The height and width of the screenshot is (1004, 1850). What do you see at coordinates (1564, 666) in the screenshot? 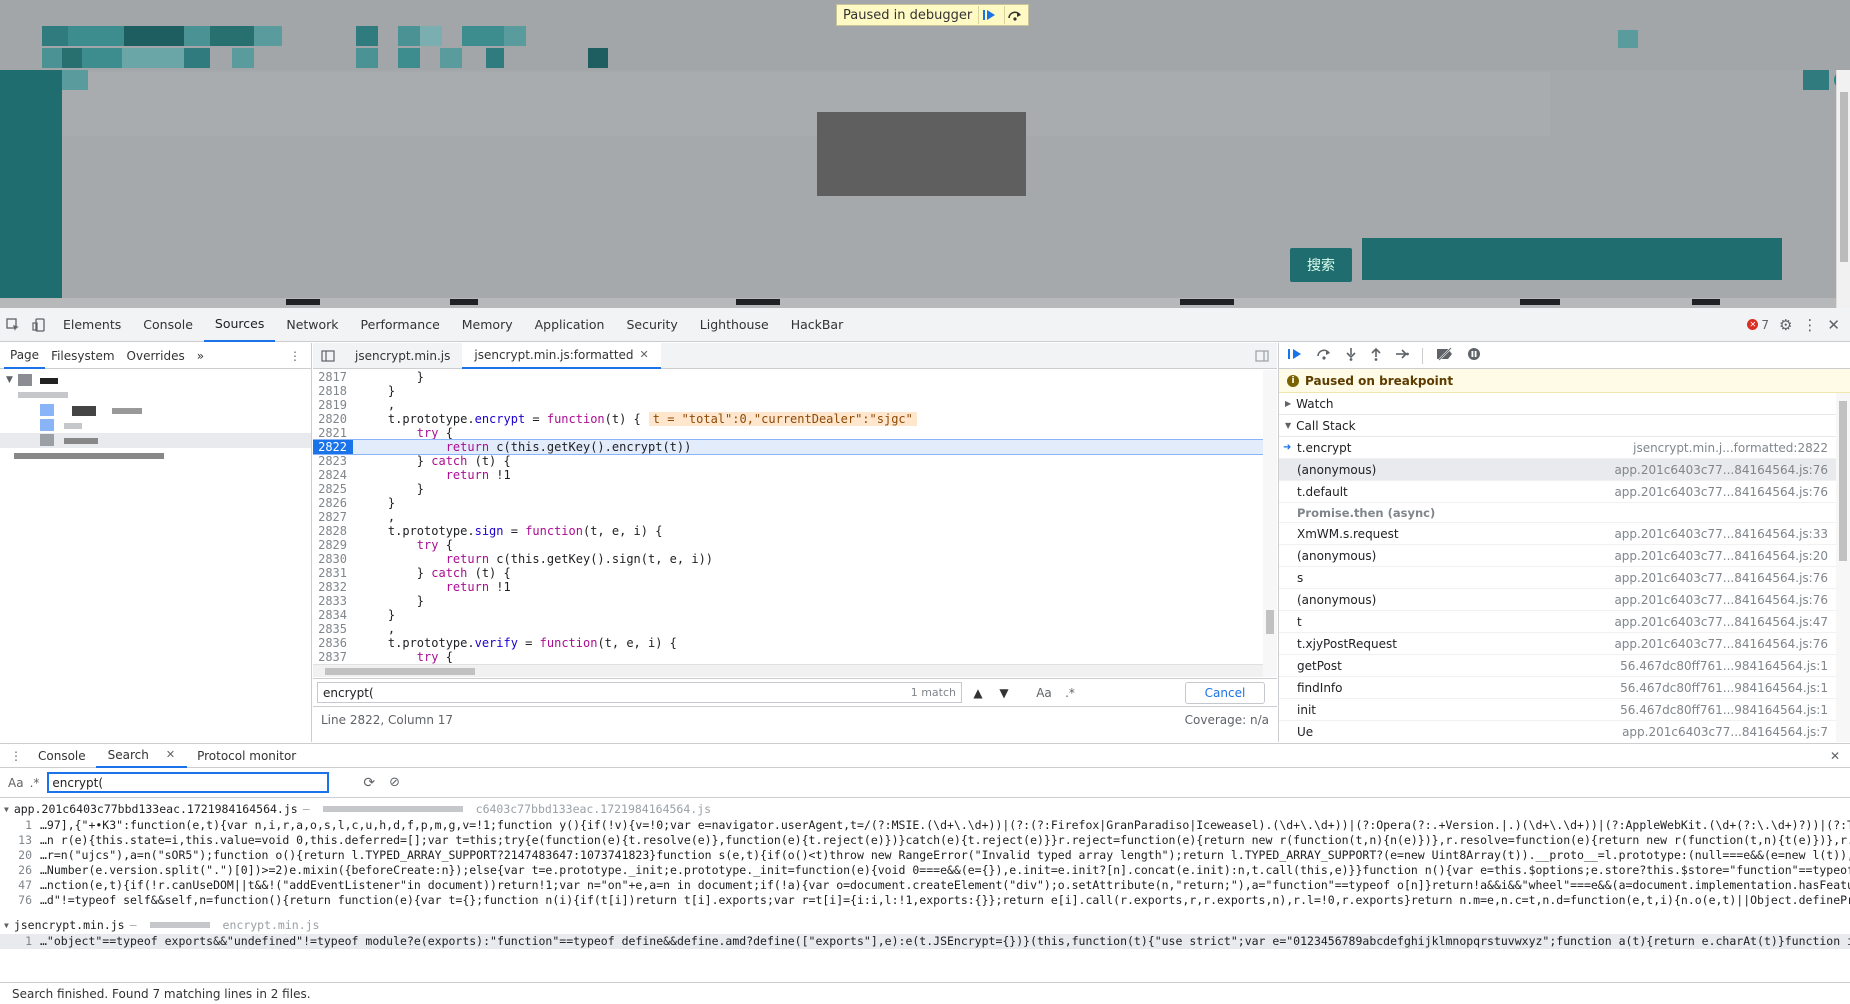
I see `call-frame: getPost 56.467dc80ff761...984164564.js:1` at bounding box center [1564, 666].